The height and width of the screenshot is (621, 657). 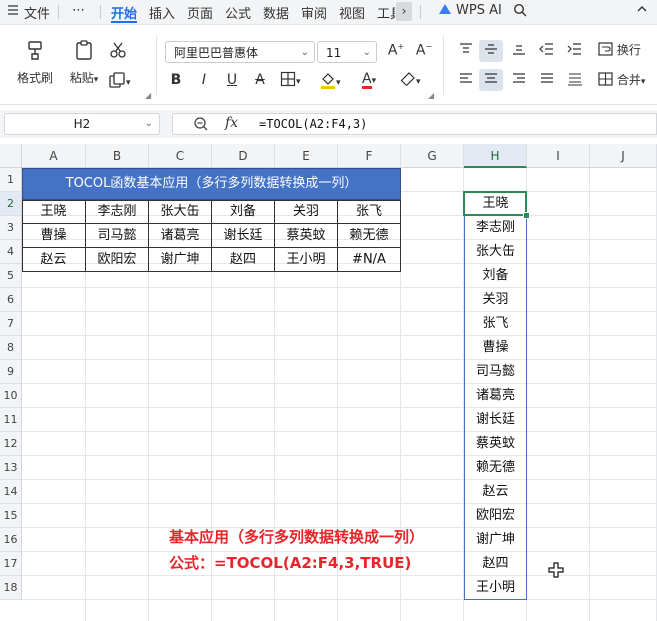 What do you see at coordinates (558, 156) in the screenshot?
I see `column-header-i: I` at bounding box center [558, 156].